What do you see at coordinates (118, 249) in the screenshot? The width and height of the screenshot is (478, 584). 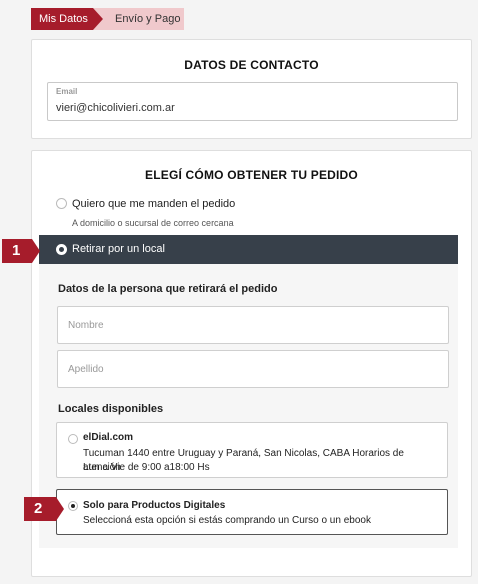 I see `pickup-option-label: Retirar por un local` at bounding box center [118, 249].